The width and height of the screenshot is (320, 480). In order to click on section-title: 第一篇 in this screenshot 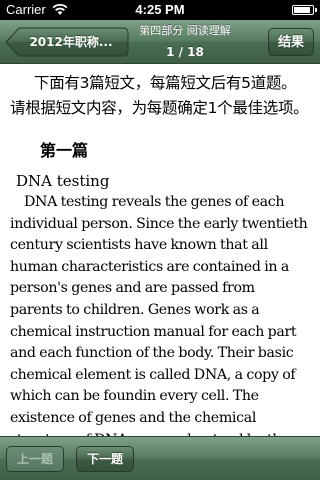, I will do `click(64, 150)`.